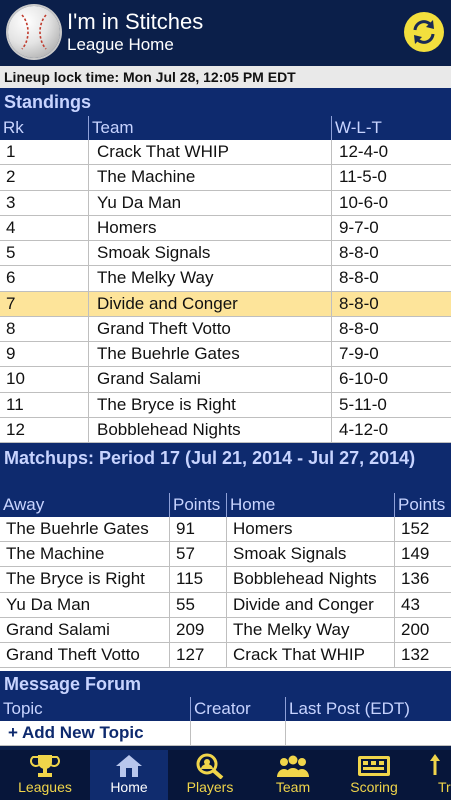 The height and width of the screenshot is (800, 451). What do you see at coordinates (95, 733) in the screenshot?
I see `add-topic-link: + Add New Topic` at bounding box center [95, 733].